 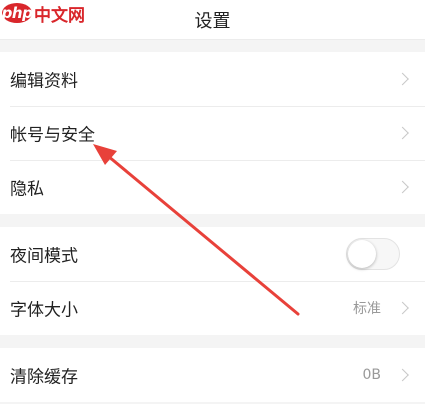 I want to click on night-mode-row: 夜间模式, so click(x=212, y=254).